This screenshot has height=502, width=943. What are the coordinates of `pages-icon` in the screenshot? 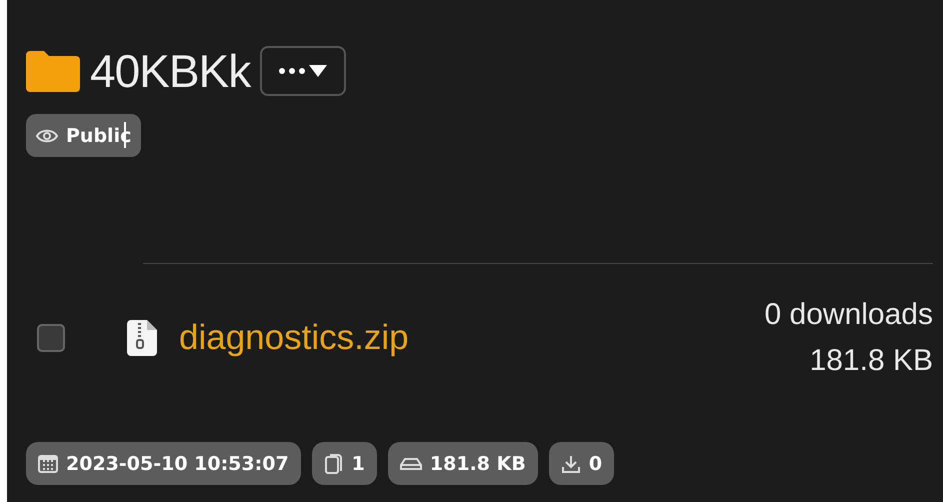 It's located at (334, 463).